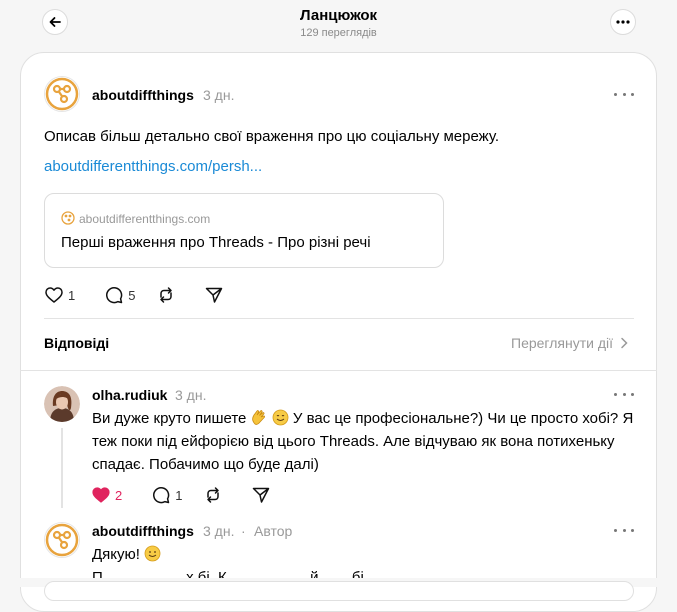  Describe the element at coordinates (258, 417) in the screenshot. I see `clapping-hands-icon` at that location.